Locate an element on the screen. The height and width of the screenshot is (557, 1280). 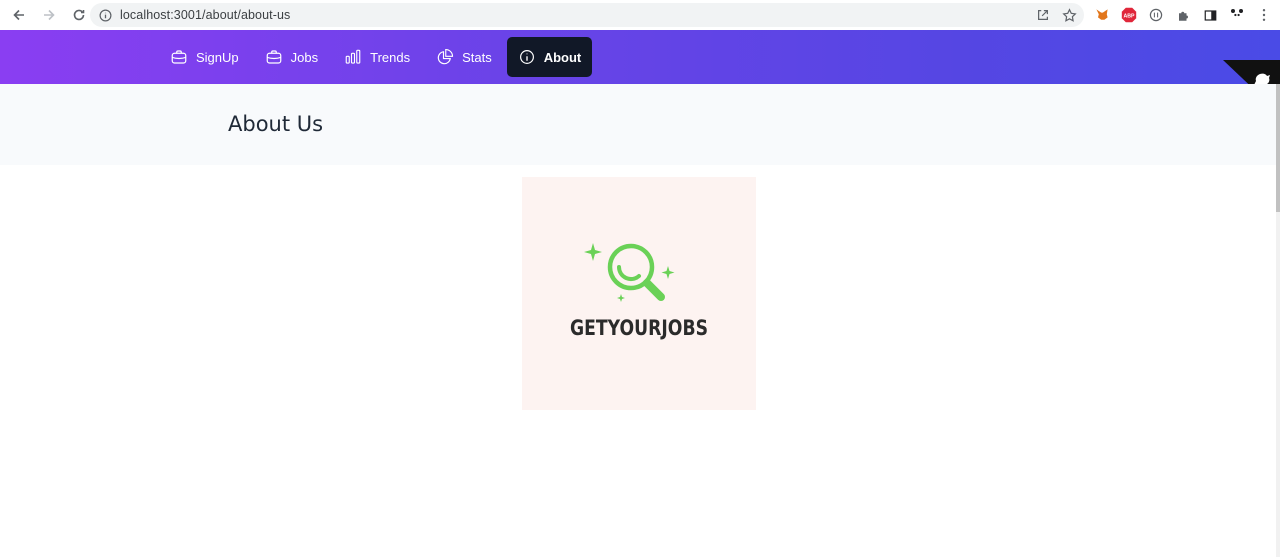
magnifier-sparkle-icon is located at coordinates (629, 272).